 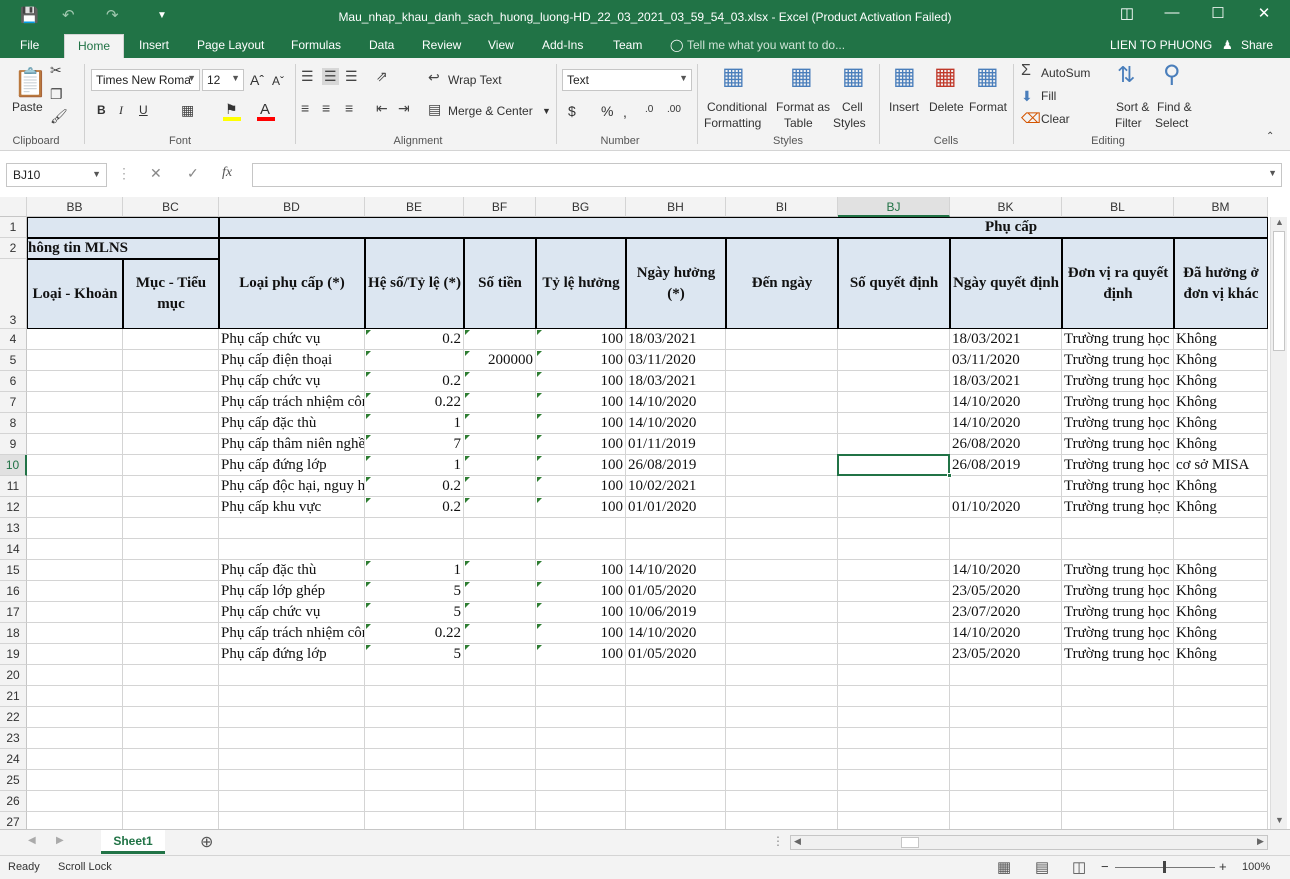 I want to click on cell-bk-row: 26/08/2019, so click(x=1006, y=465).